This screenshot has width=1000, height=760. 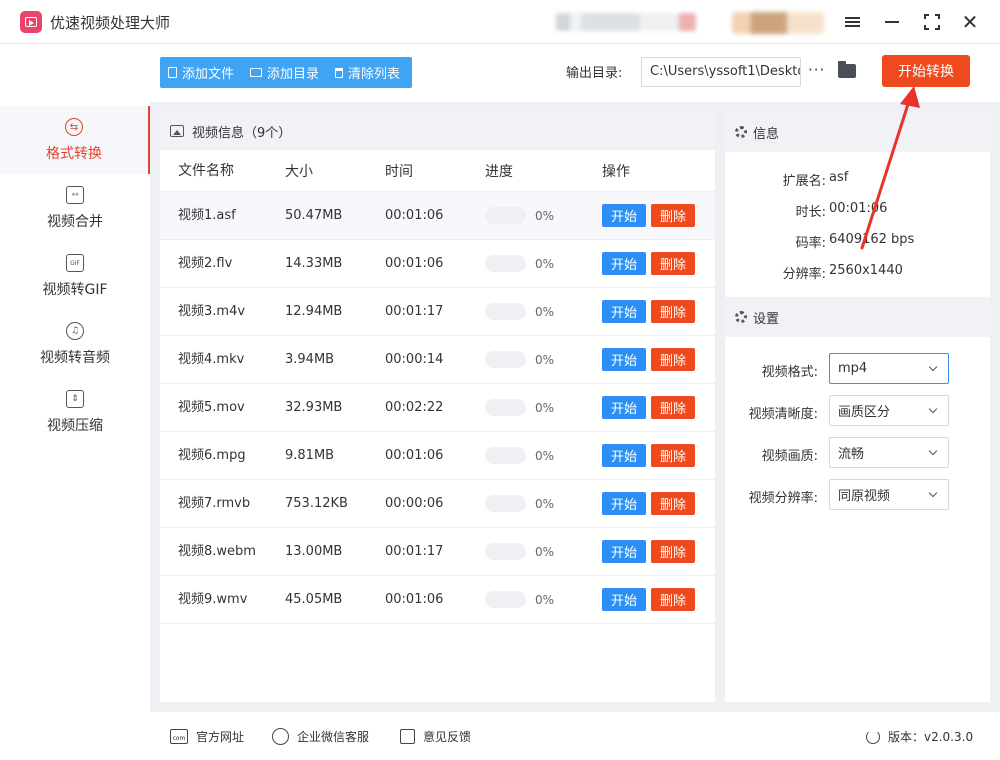 What do you see at coordinates (721, 72) in the screenshot?
I see `output-dir-field: C:\Users\yssoft1\Desktop` at bounding box center [721, 72].